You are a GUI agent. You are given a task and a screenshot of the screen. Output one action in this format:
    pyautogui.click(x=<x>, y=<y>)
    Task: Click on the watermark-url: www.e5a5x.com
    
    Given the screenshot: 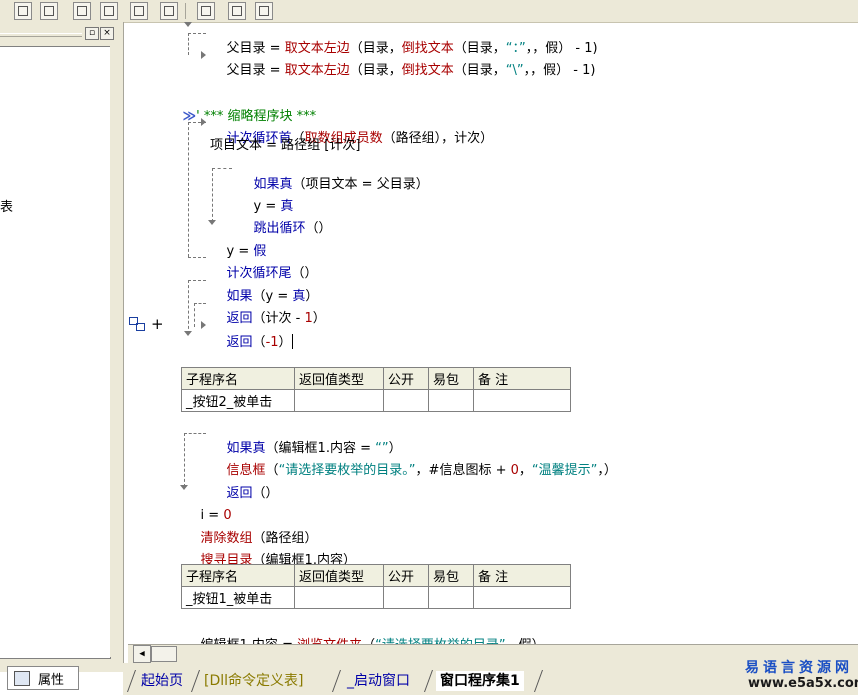 What is the action you would take?
    pyautogui.click(x=803, y=683)
    